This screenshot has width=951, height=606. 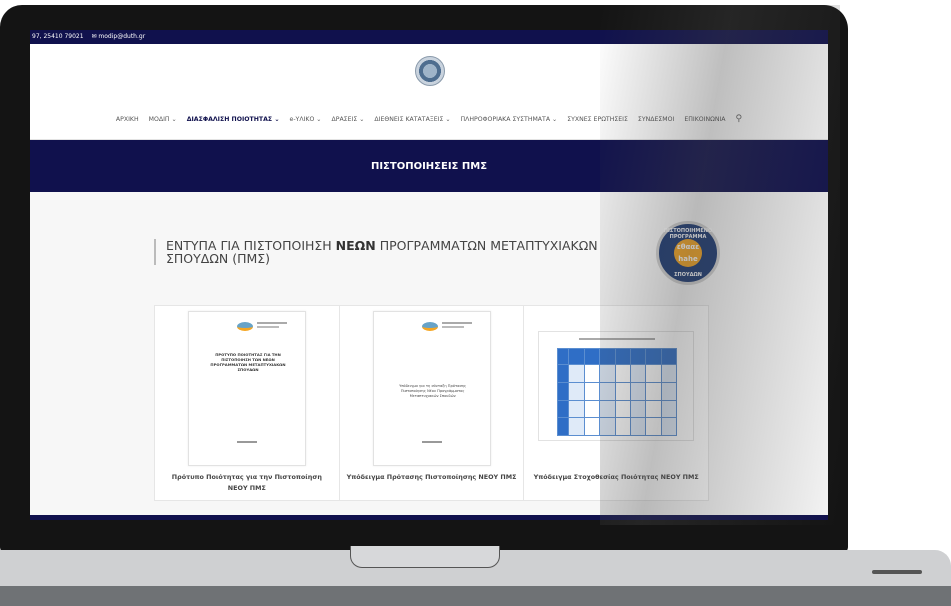 What do you see at coordinates (163, 119) in the screenshot?
I see `nav-item-modip: ΜΟΔΙΠ ⌄` at bounding box center [163, 119].